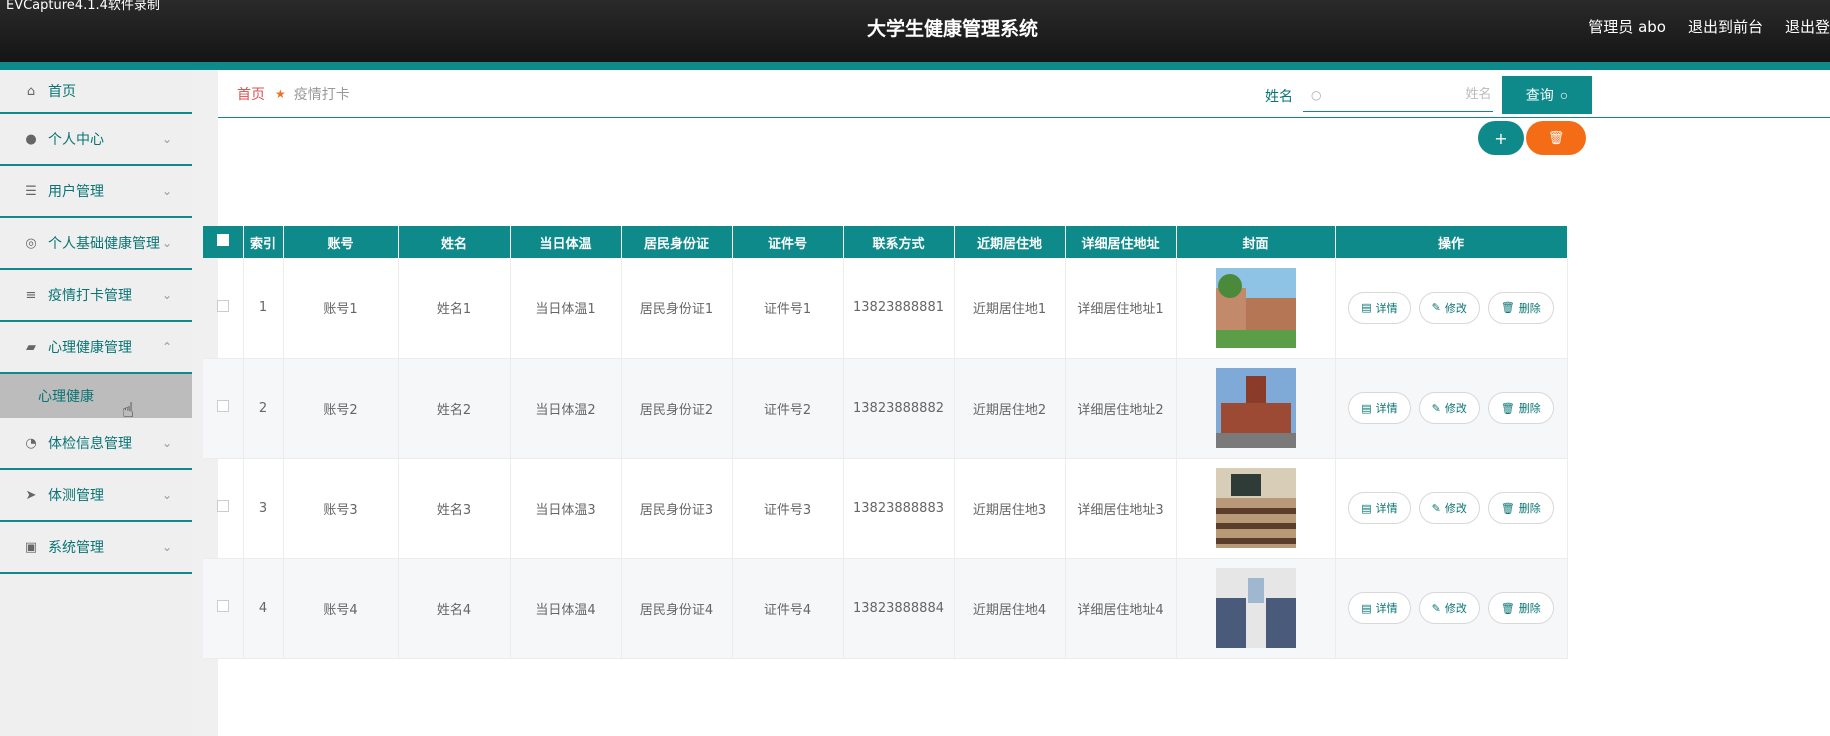 The height and width of the screenshot is (736, 1830). I want to click on sidebar-item-user-management: ☰ 用户管理 ⌄, so click(96, 192).